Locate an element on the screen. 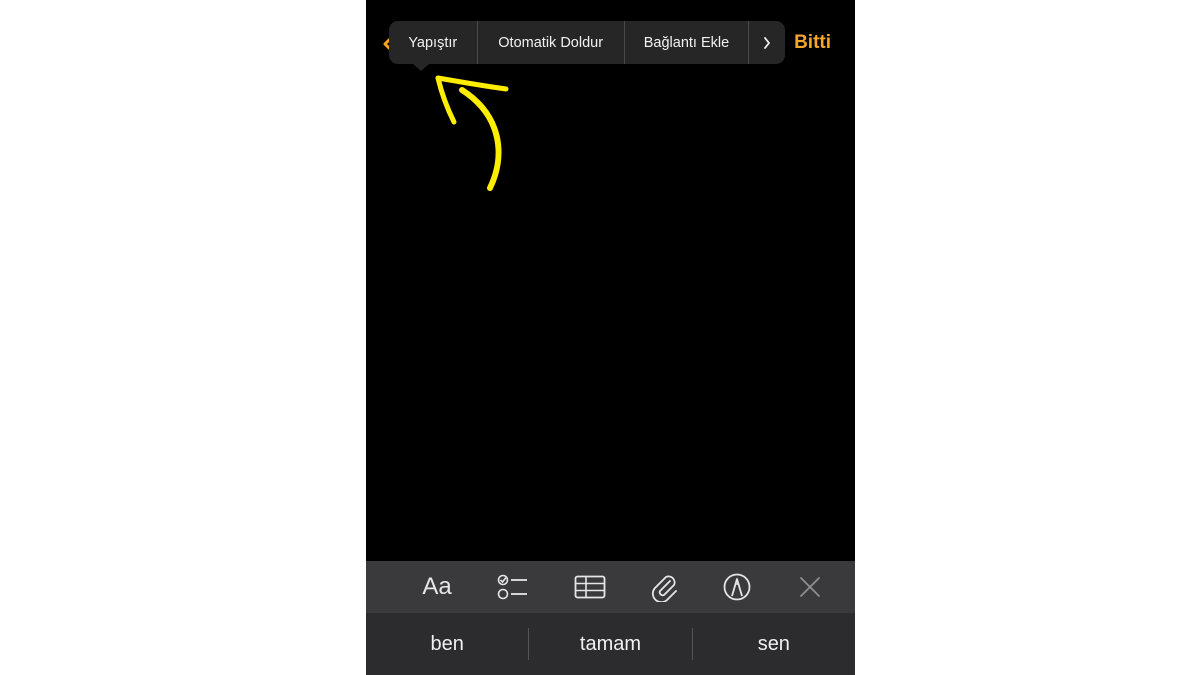 The height and width of the screenshot is (675, 1200). table-button is located at coordinates (590, 587).